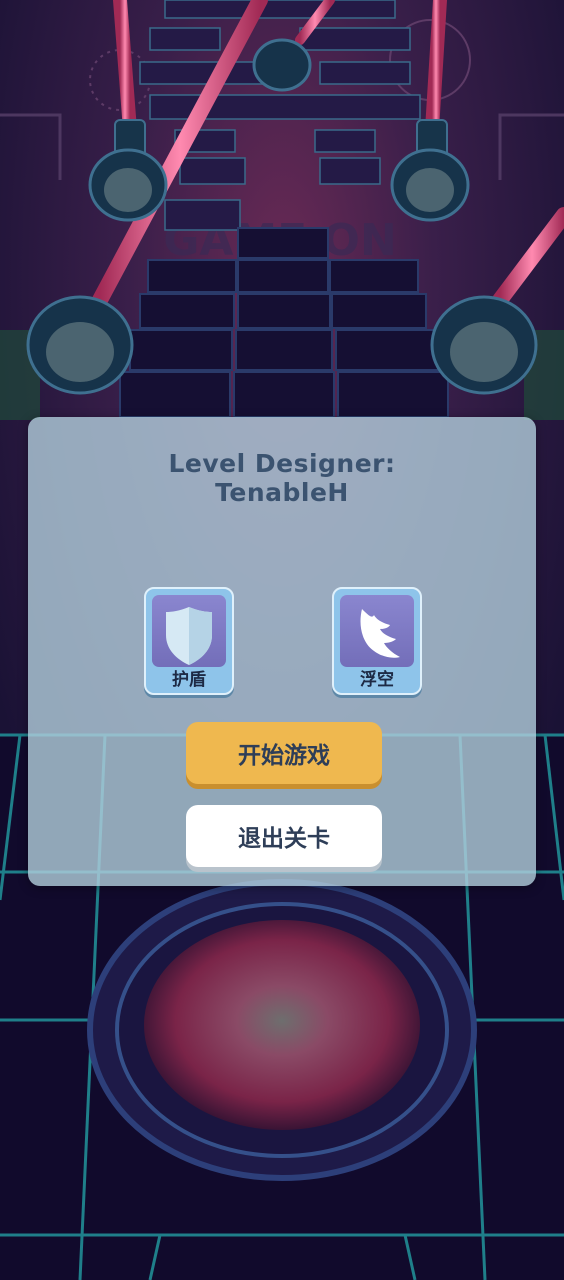  I want to click on powerup-float: 浮空, so click(377, 641).